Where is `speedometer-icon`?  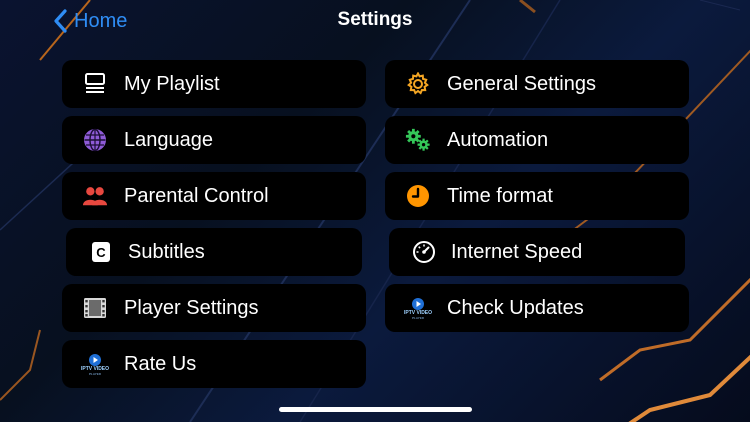 speedometer-icon is located at coordinates (424, 252).